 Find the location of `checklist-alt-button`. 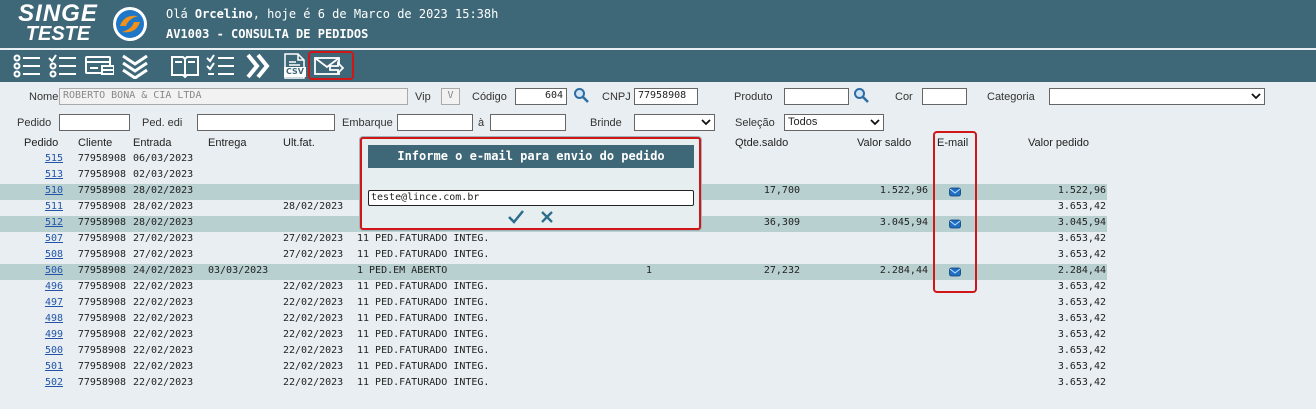

checklist-alt-button is located at coordinates (221, 66).